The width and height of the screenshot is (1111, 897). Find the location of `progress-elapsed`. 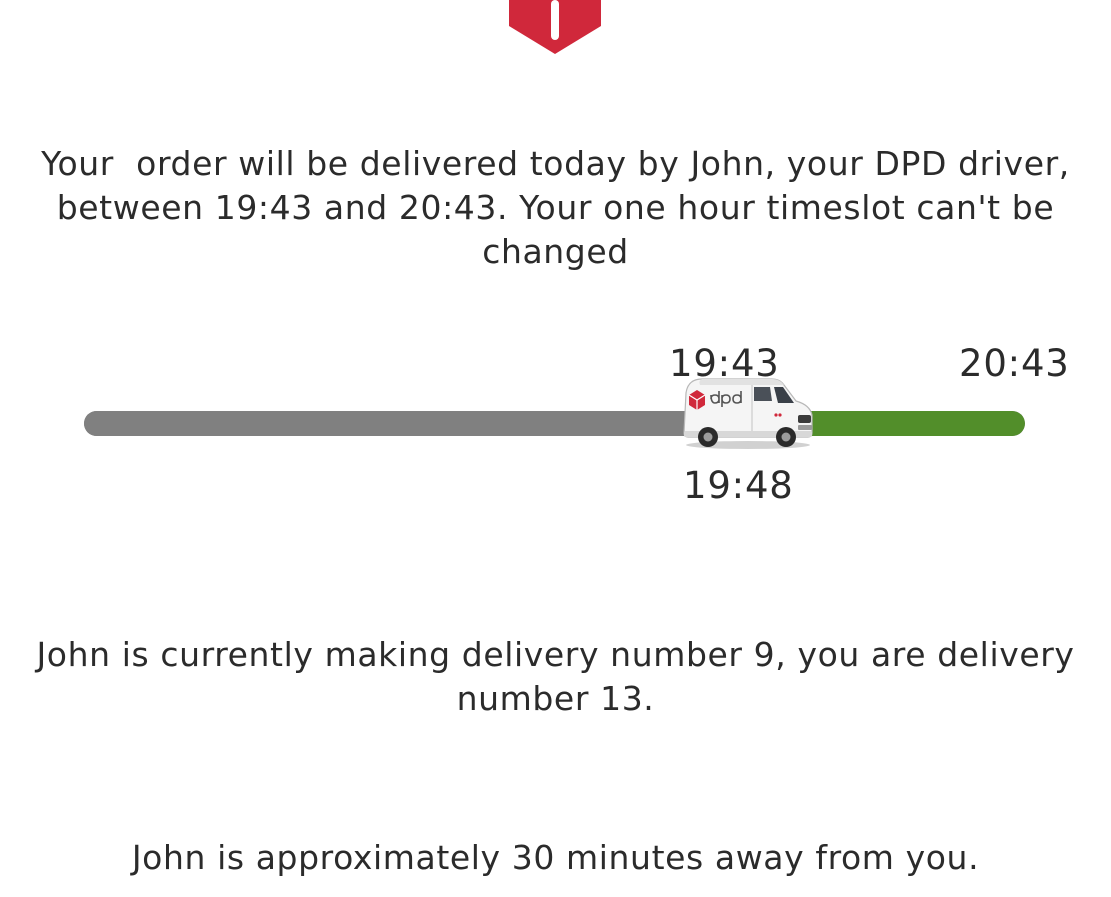

progress-elapsed is located at coordinates (430, 423).